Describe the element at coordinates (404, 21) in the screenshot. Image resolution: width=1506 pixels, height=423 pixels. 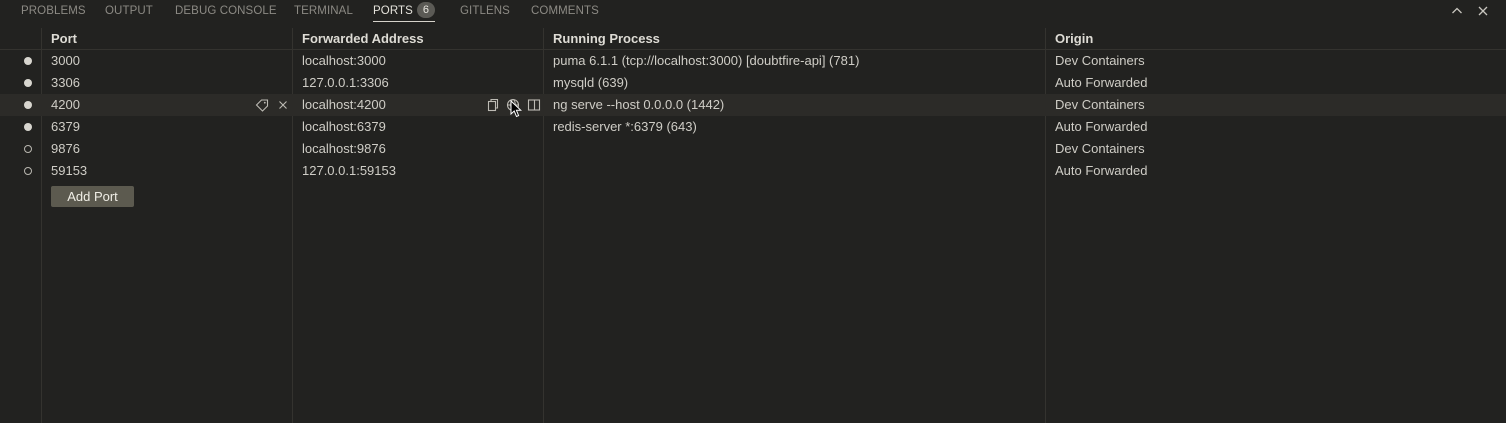
I see `active-tab-indicator` at that location.